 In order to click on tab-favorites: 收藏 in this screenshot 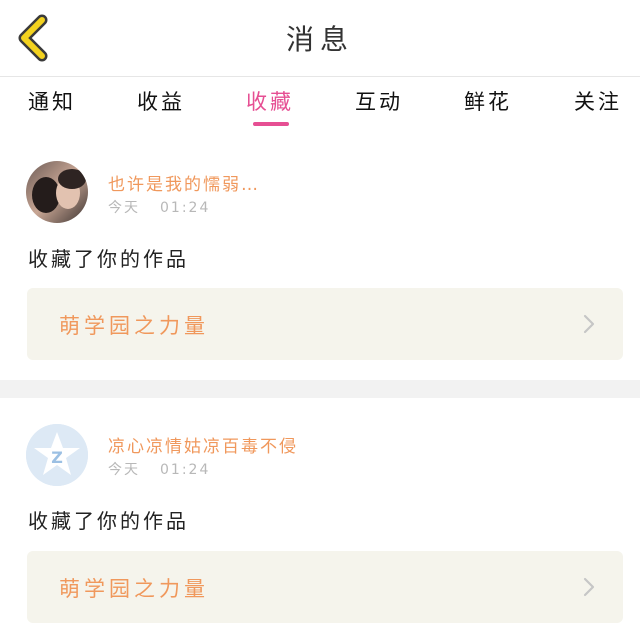, I will do `click(270, 101)`.